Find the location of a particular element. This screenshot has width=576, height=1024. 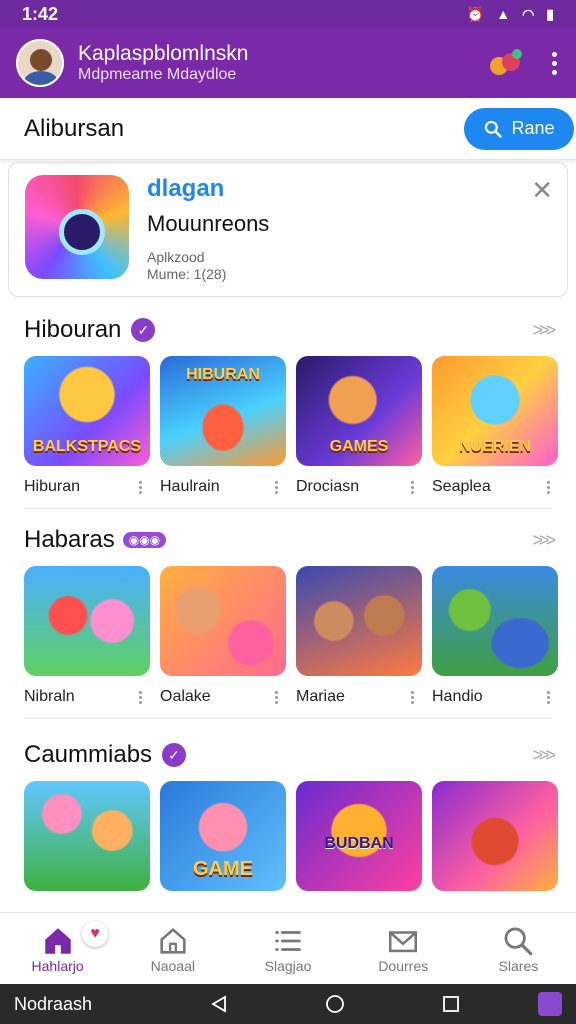

nav-item-dourres: Dourres is located at coordinates (403, 948).